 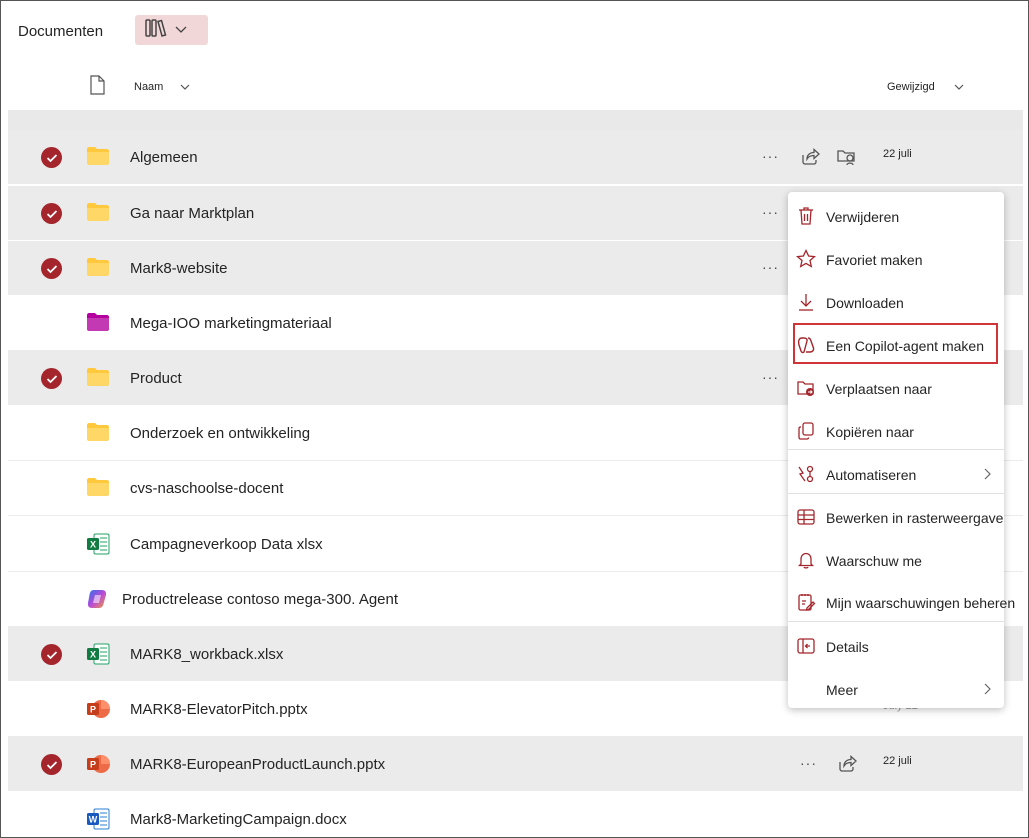 What do you see at coordinates (93, 820) in the screenshot?
I see `svg-text: W` at bounding box center [93, 820].